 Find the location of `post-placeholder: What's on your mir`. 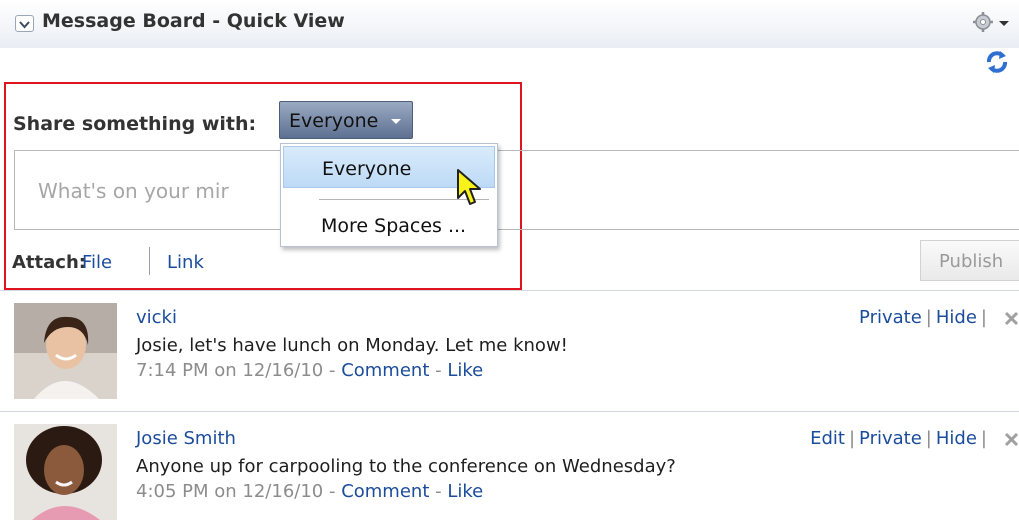

post-placeholder: What's on your mir is located at coordinates (133, 191).